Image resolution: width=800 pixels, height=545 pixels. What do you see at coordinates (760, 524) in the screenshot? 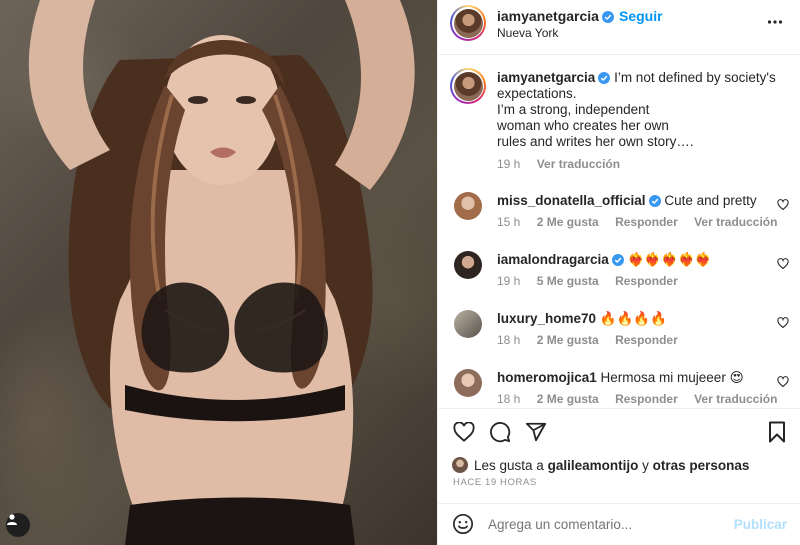
I see `publish-button: Publicar` at bounding box center [760, 524].